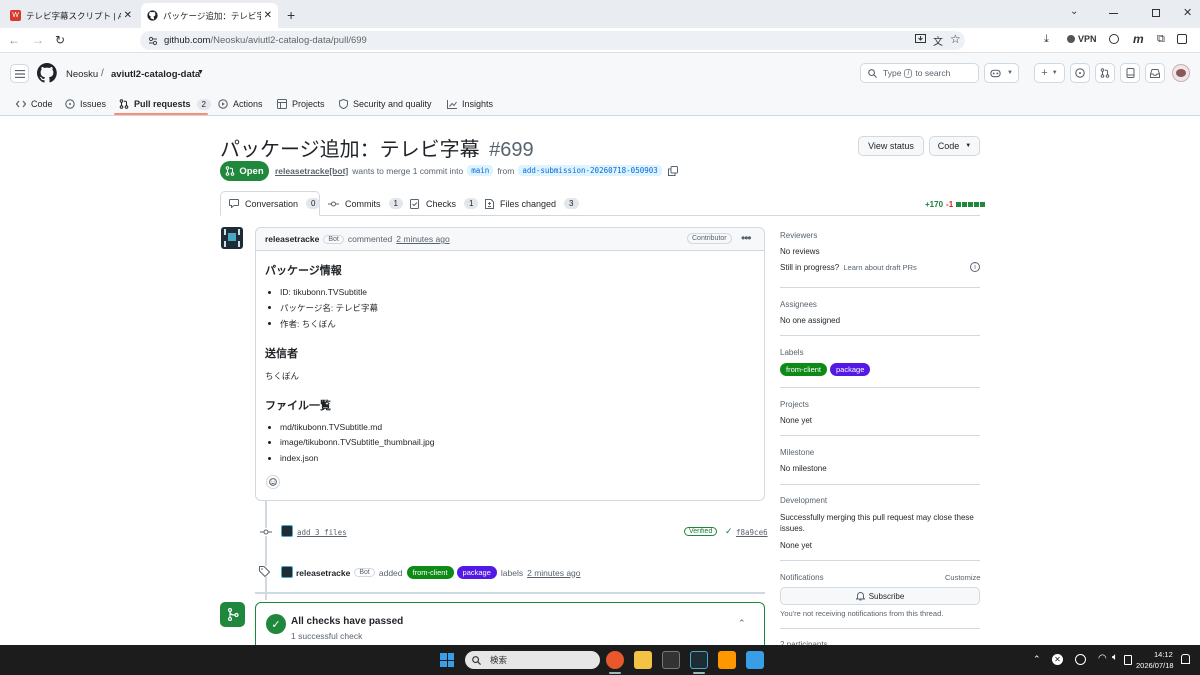  What do you see at coordinates (287, 531) in the screenshot?
I see `commit-author-avatar` at bounding box center [287, 531].